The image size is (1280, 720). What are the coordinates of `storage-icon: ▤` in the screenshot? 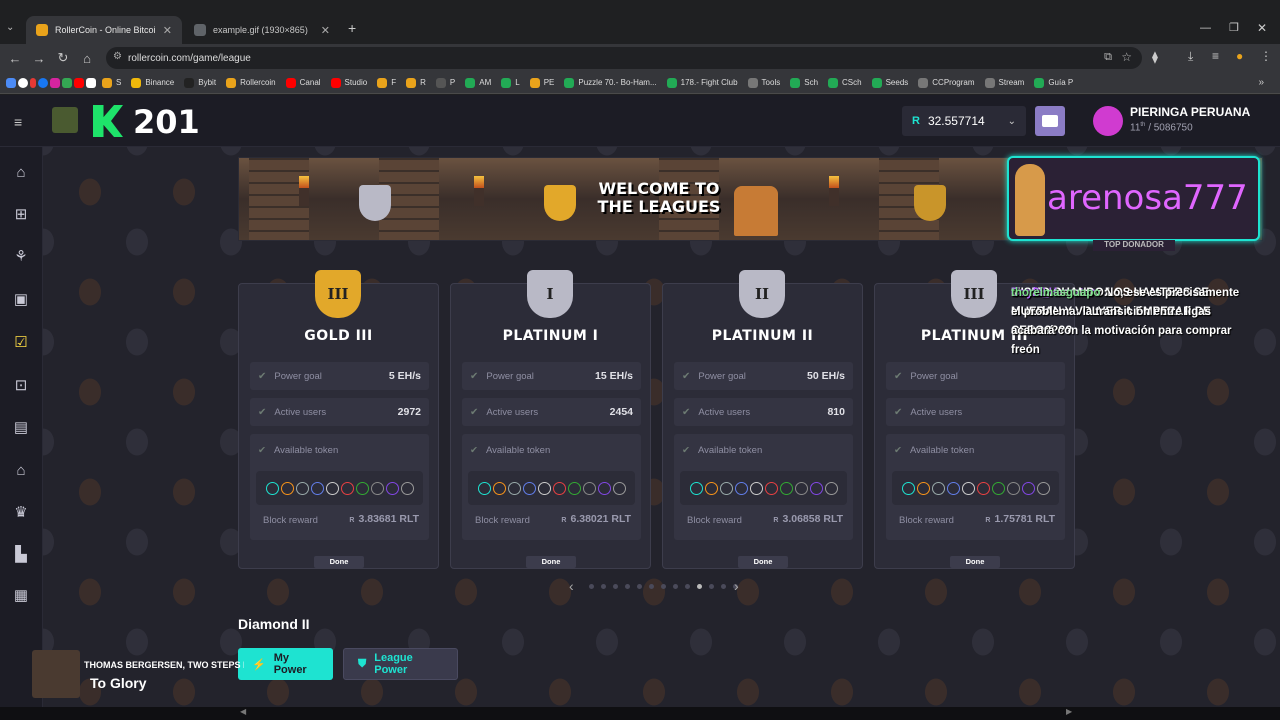 It's located at (21, 428).